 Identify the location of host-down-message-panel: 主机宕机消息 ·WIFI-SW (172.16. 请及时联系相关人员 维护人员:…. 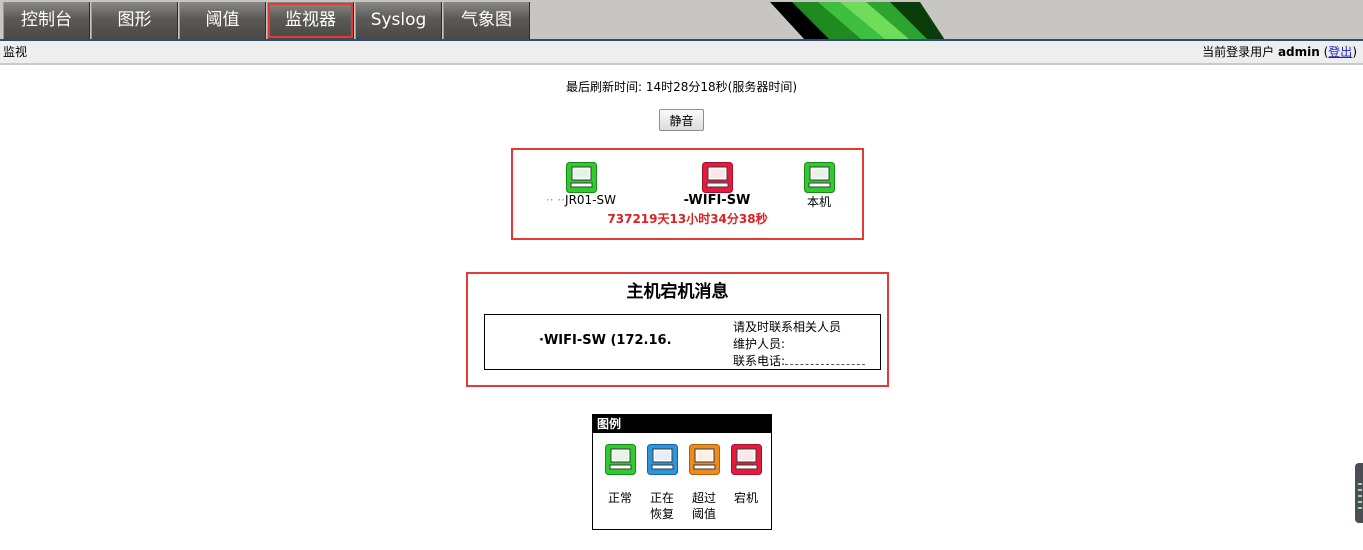
(677, 329).